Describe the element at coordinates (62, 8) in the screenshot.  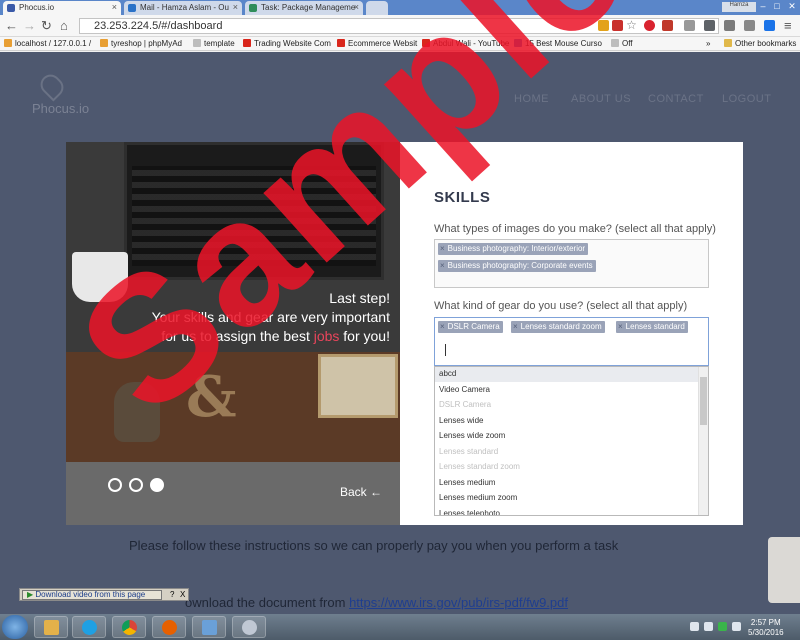
I see `tab-phocus: Phocus.io ×` at that location.